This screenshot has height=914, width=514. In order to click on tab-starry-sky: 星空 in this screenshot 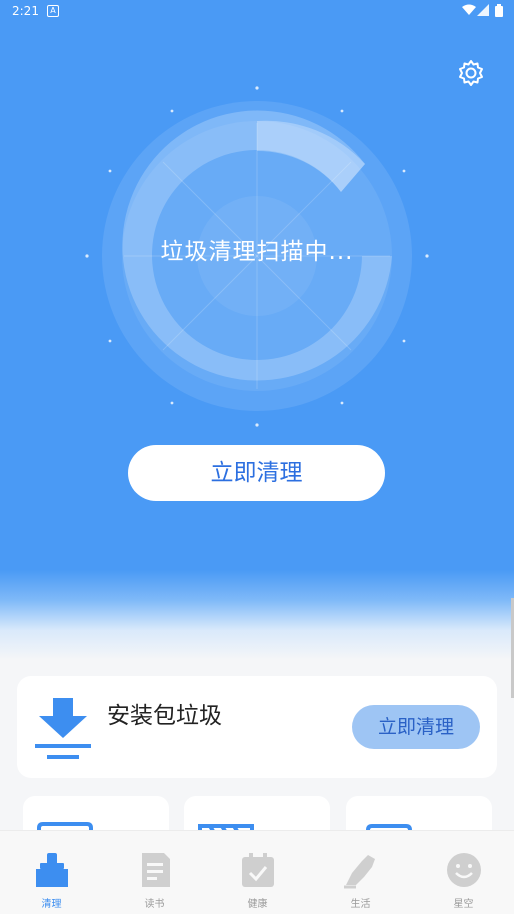, I will do `click(463, 872)`.